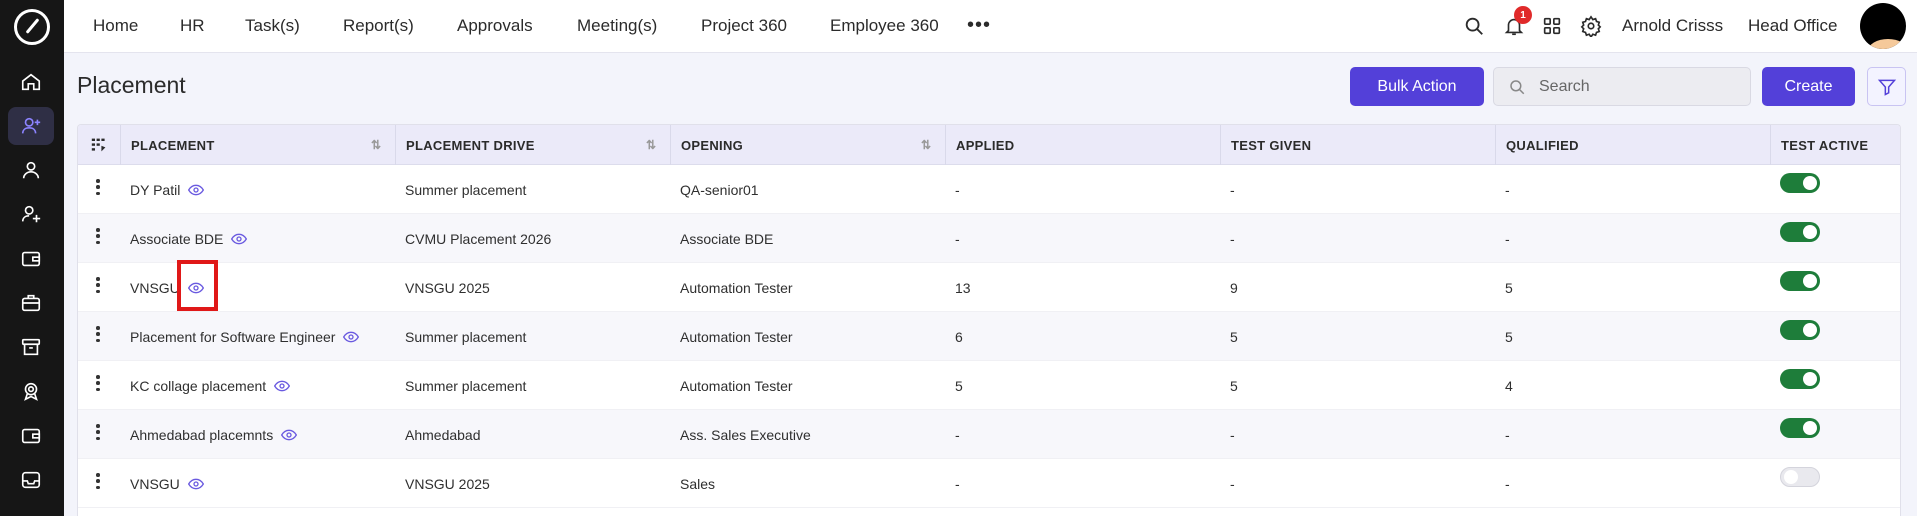 Image resolution: width=1917 pixels, height=516 pixels. I want to click on column-opening-label: OPENING, so click(712, 145).